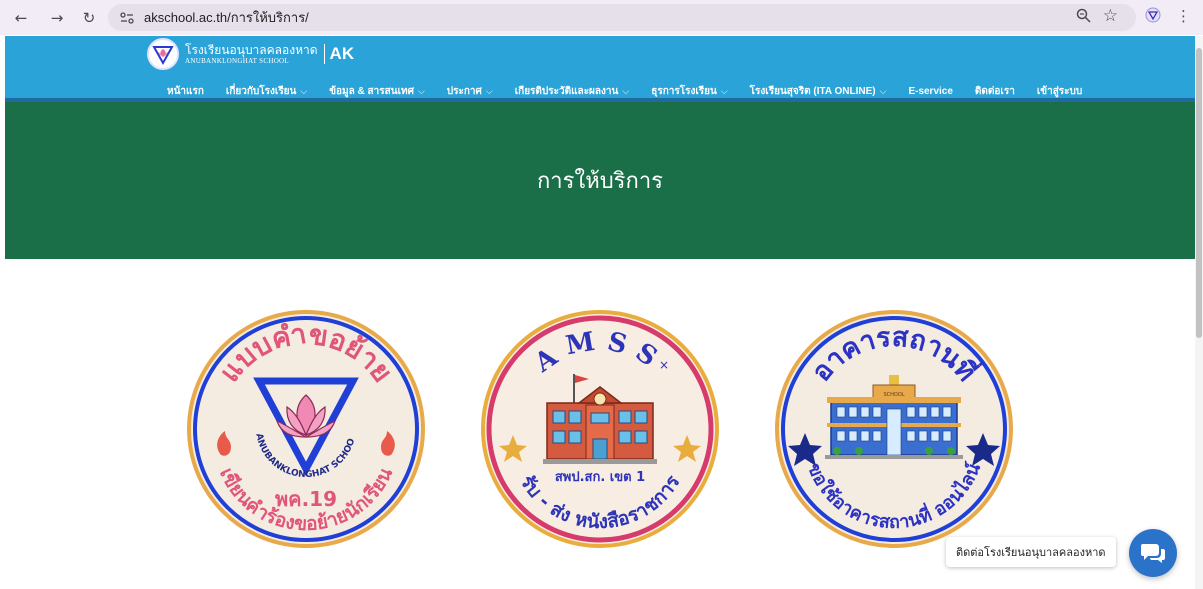 This screenshot has height=589, width=1203. I want to click on menu-kebab-icon: ⋮, so click(1183, 16).